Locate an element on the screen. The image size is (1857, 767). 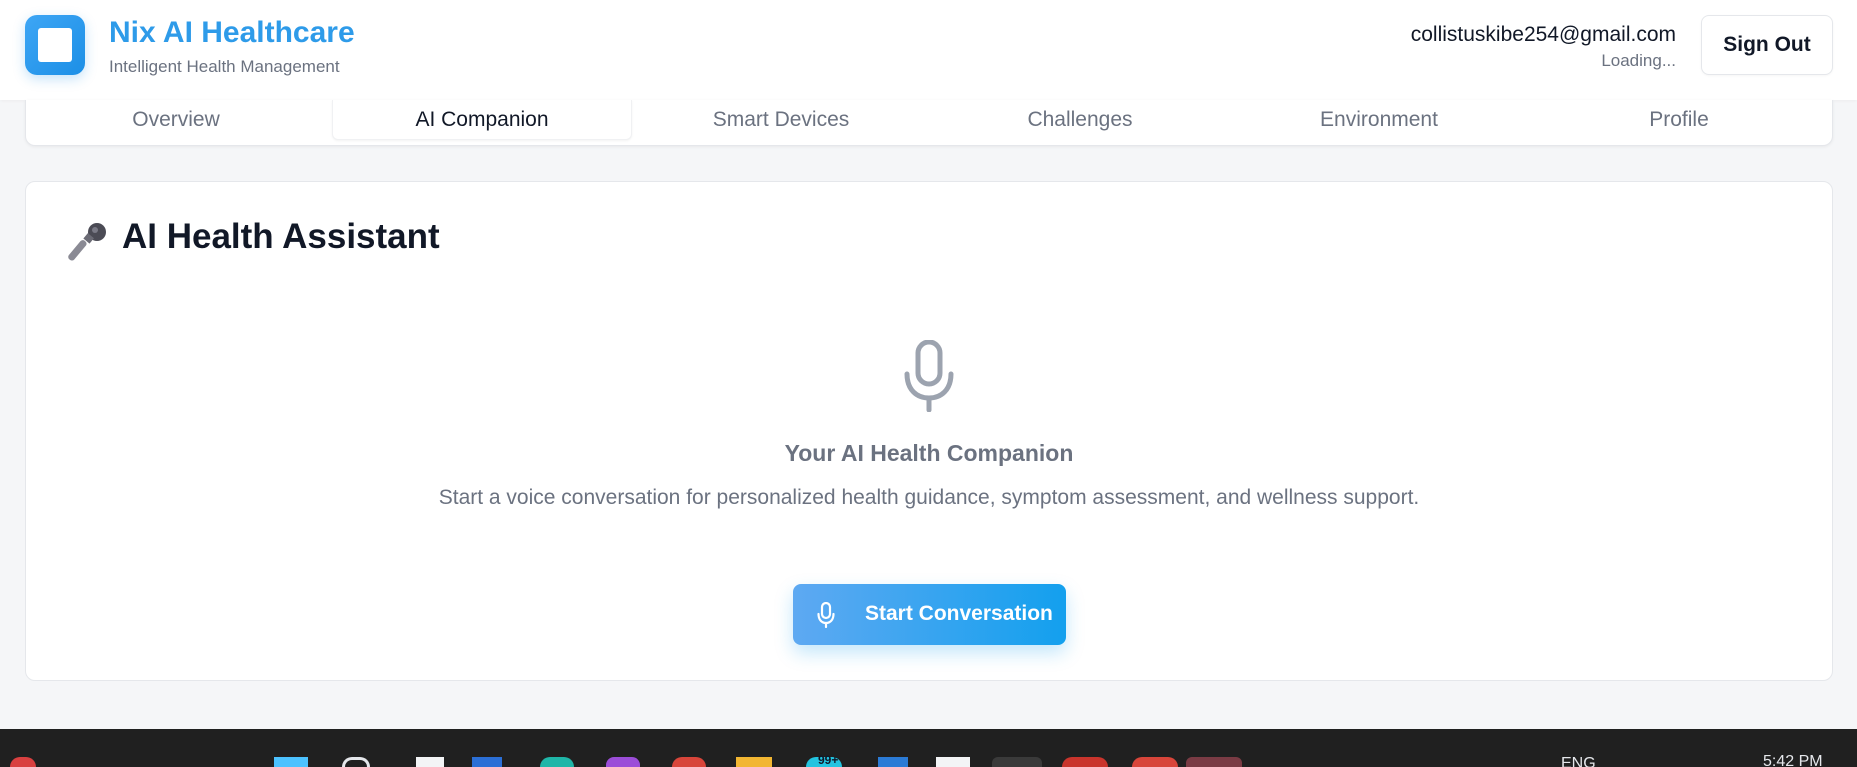
app-title: Nix AI Healthcare is located at coordinates (232, 32).